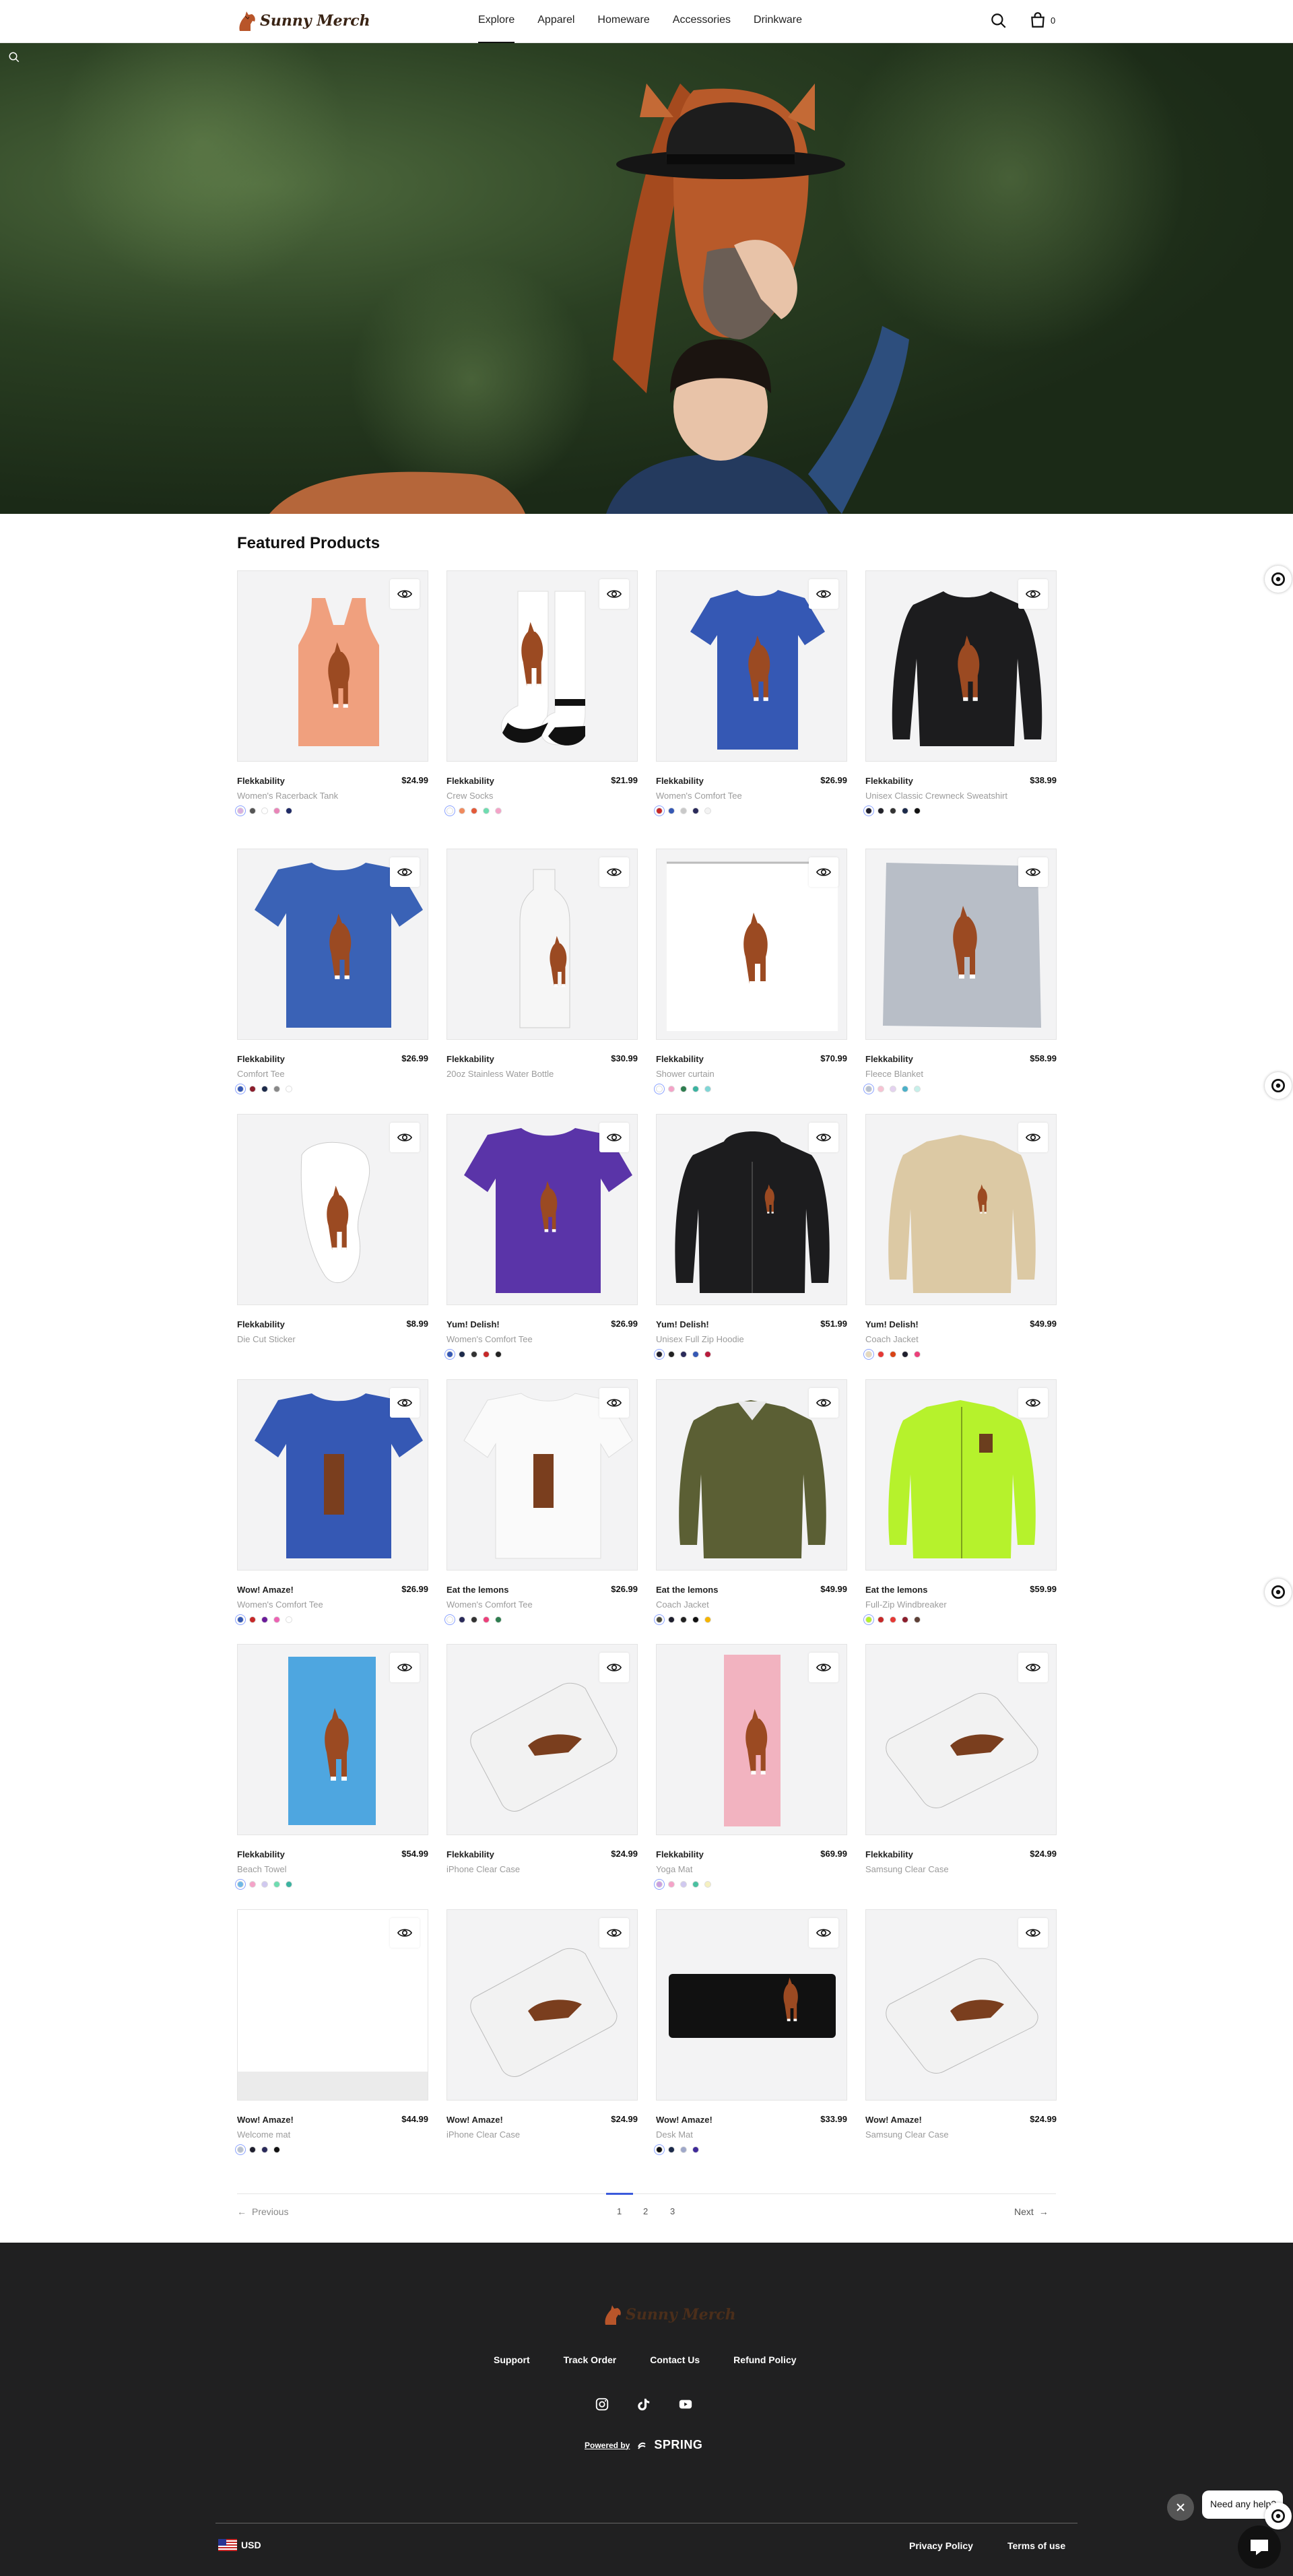 This screenshot has width=1293, height=2576. Describe the element at coordinates (730, 1339) in the screenshot. I see `product-name: Unisex Full Zip Hoodie` at that location.